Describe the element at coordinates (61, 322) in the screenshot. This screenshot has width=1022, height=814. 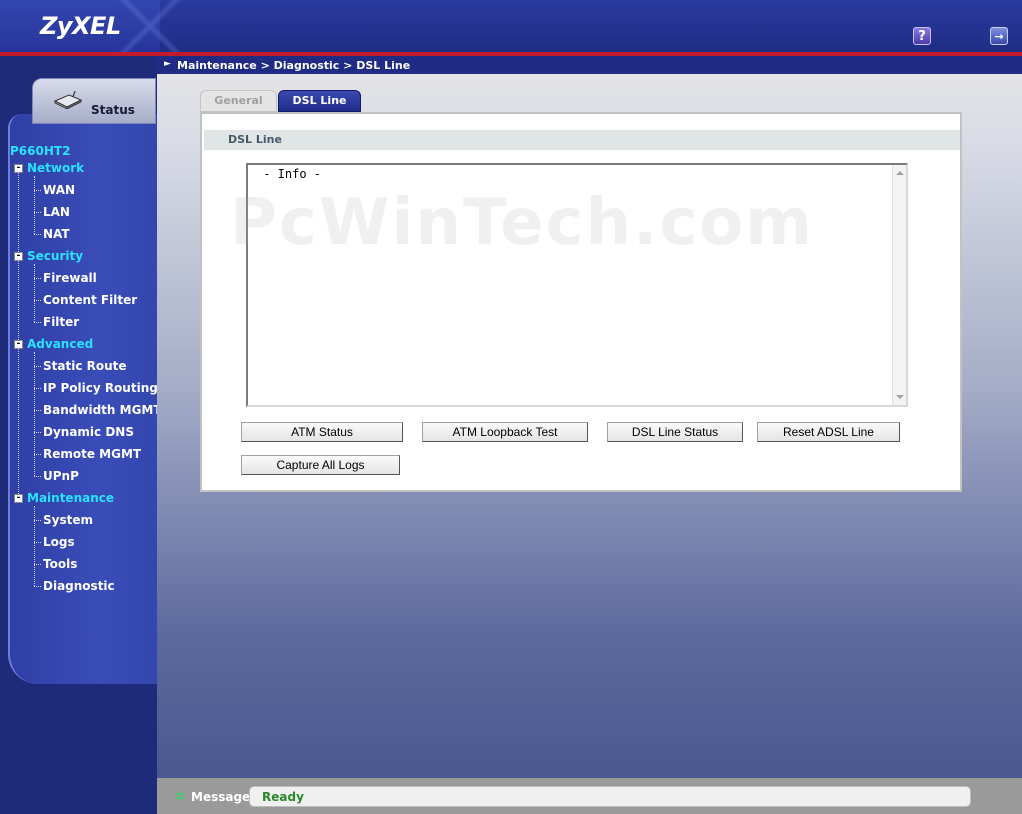
I see `sidebar-item-filter: Filter` at that location.